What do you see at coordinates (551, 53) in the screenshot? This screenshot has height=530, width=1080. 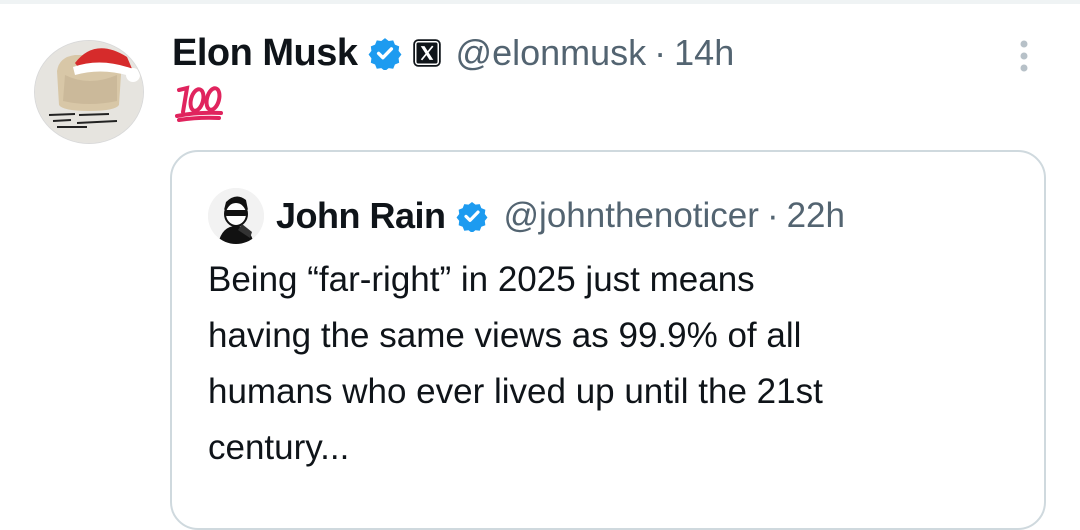 I see `author-handle: @elonmusk` at bounding box center [551, 53].